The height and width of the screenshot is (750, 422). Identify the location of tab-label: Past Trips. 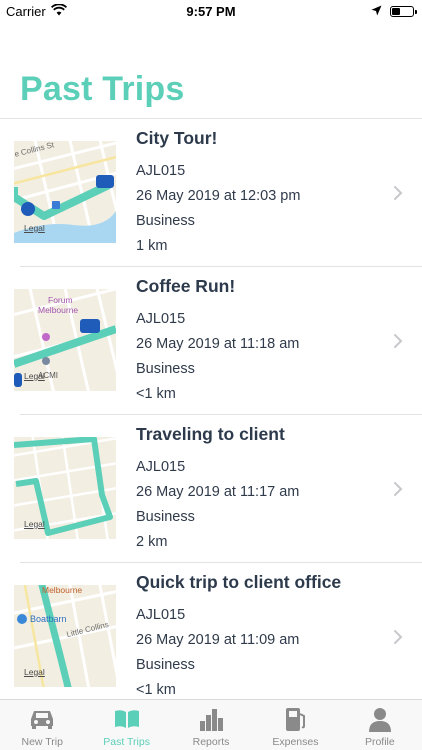
(126, 742).